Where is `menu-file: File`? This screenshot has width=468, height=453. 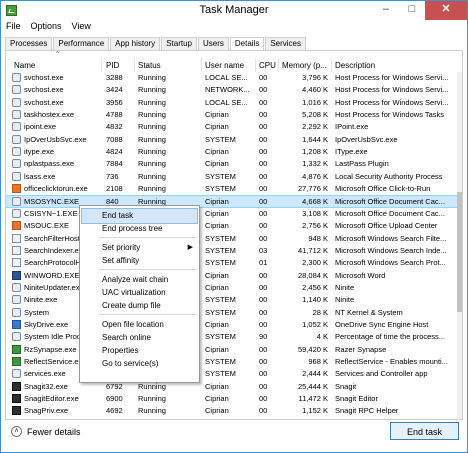 menu-file: File is located at coordinates (13, 26).